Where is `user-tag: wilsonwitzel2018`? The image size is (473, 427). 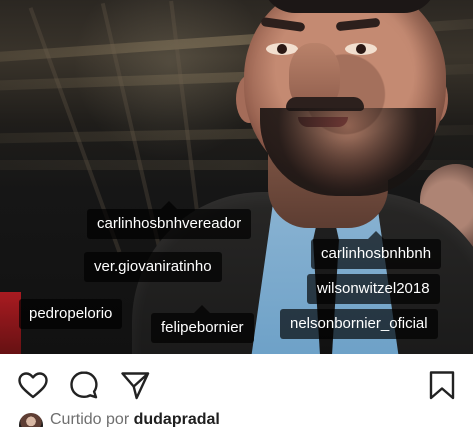 user-tag: wilsonwitzel2018 is located at coordinates (373, 289).